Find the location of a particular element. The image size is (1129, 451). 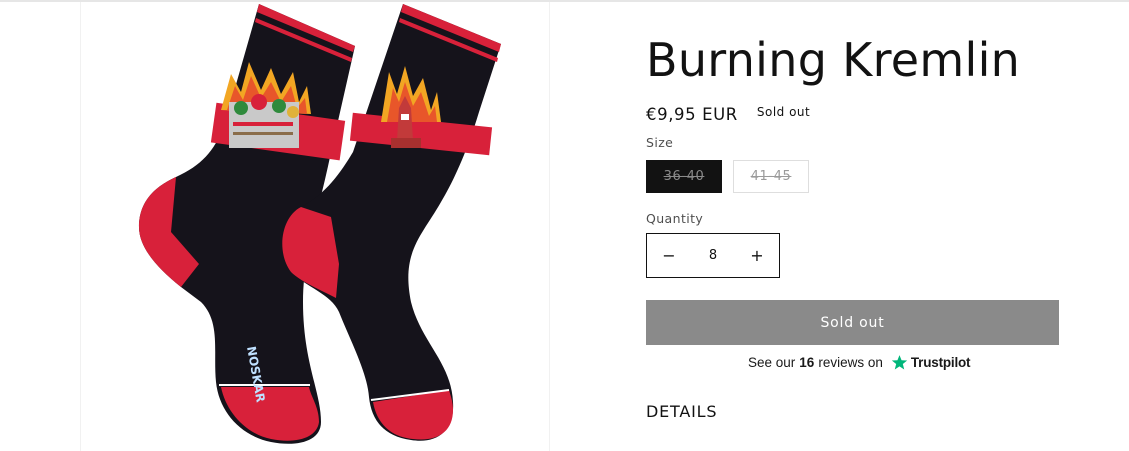

sold-out-button: Sold out is located at coordinates (852, 322).